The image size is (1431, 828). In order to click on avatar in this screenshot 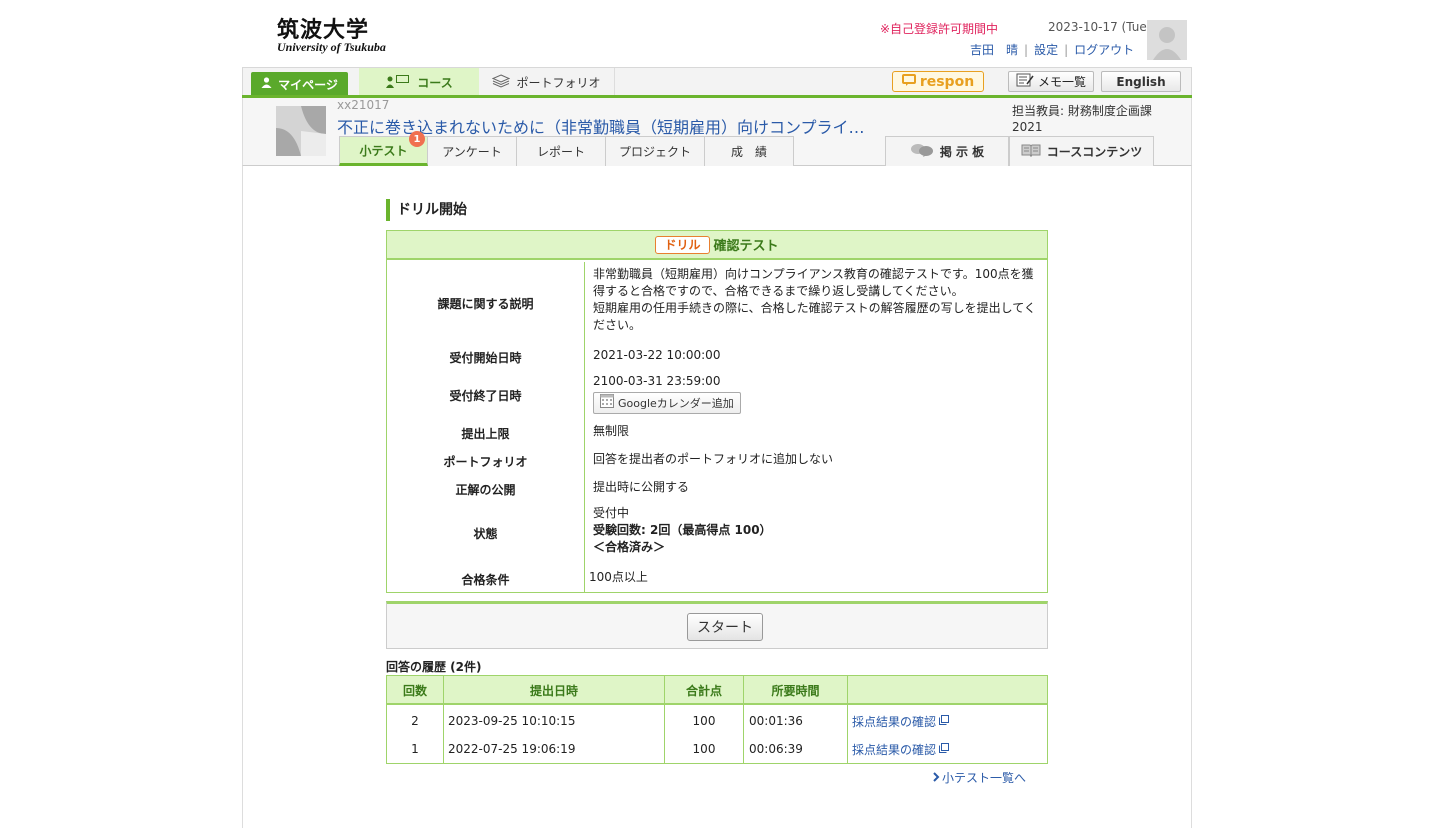, I will do `click(1167, 40)`.